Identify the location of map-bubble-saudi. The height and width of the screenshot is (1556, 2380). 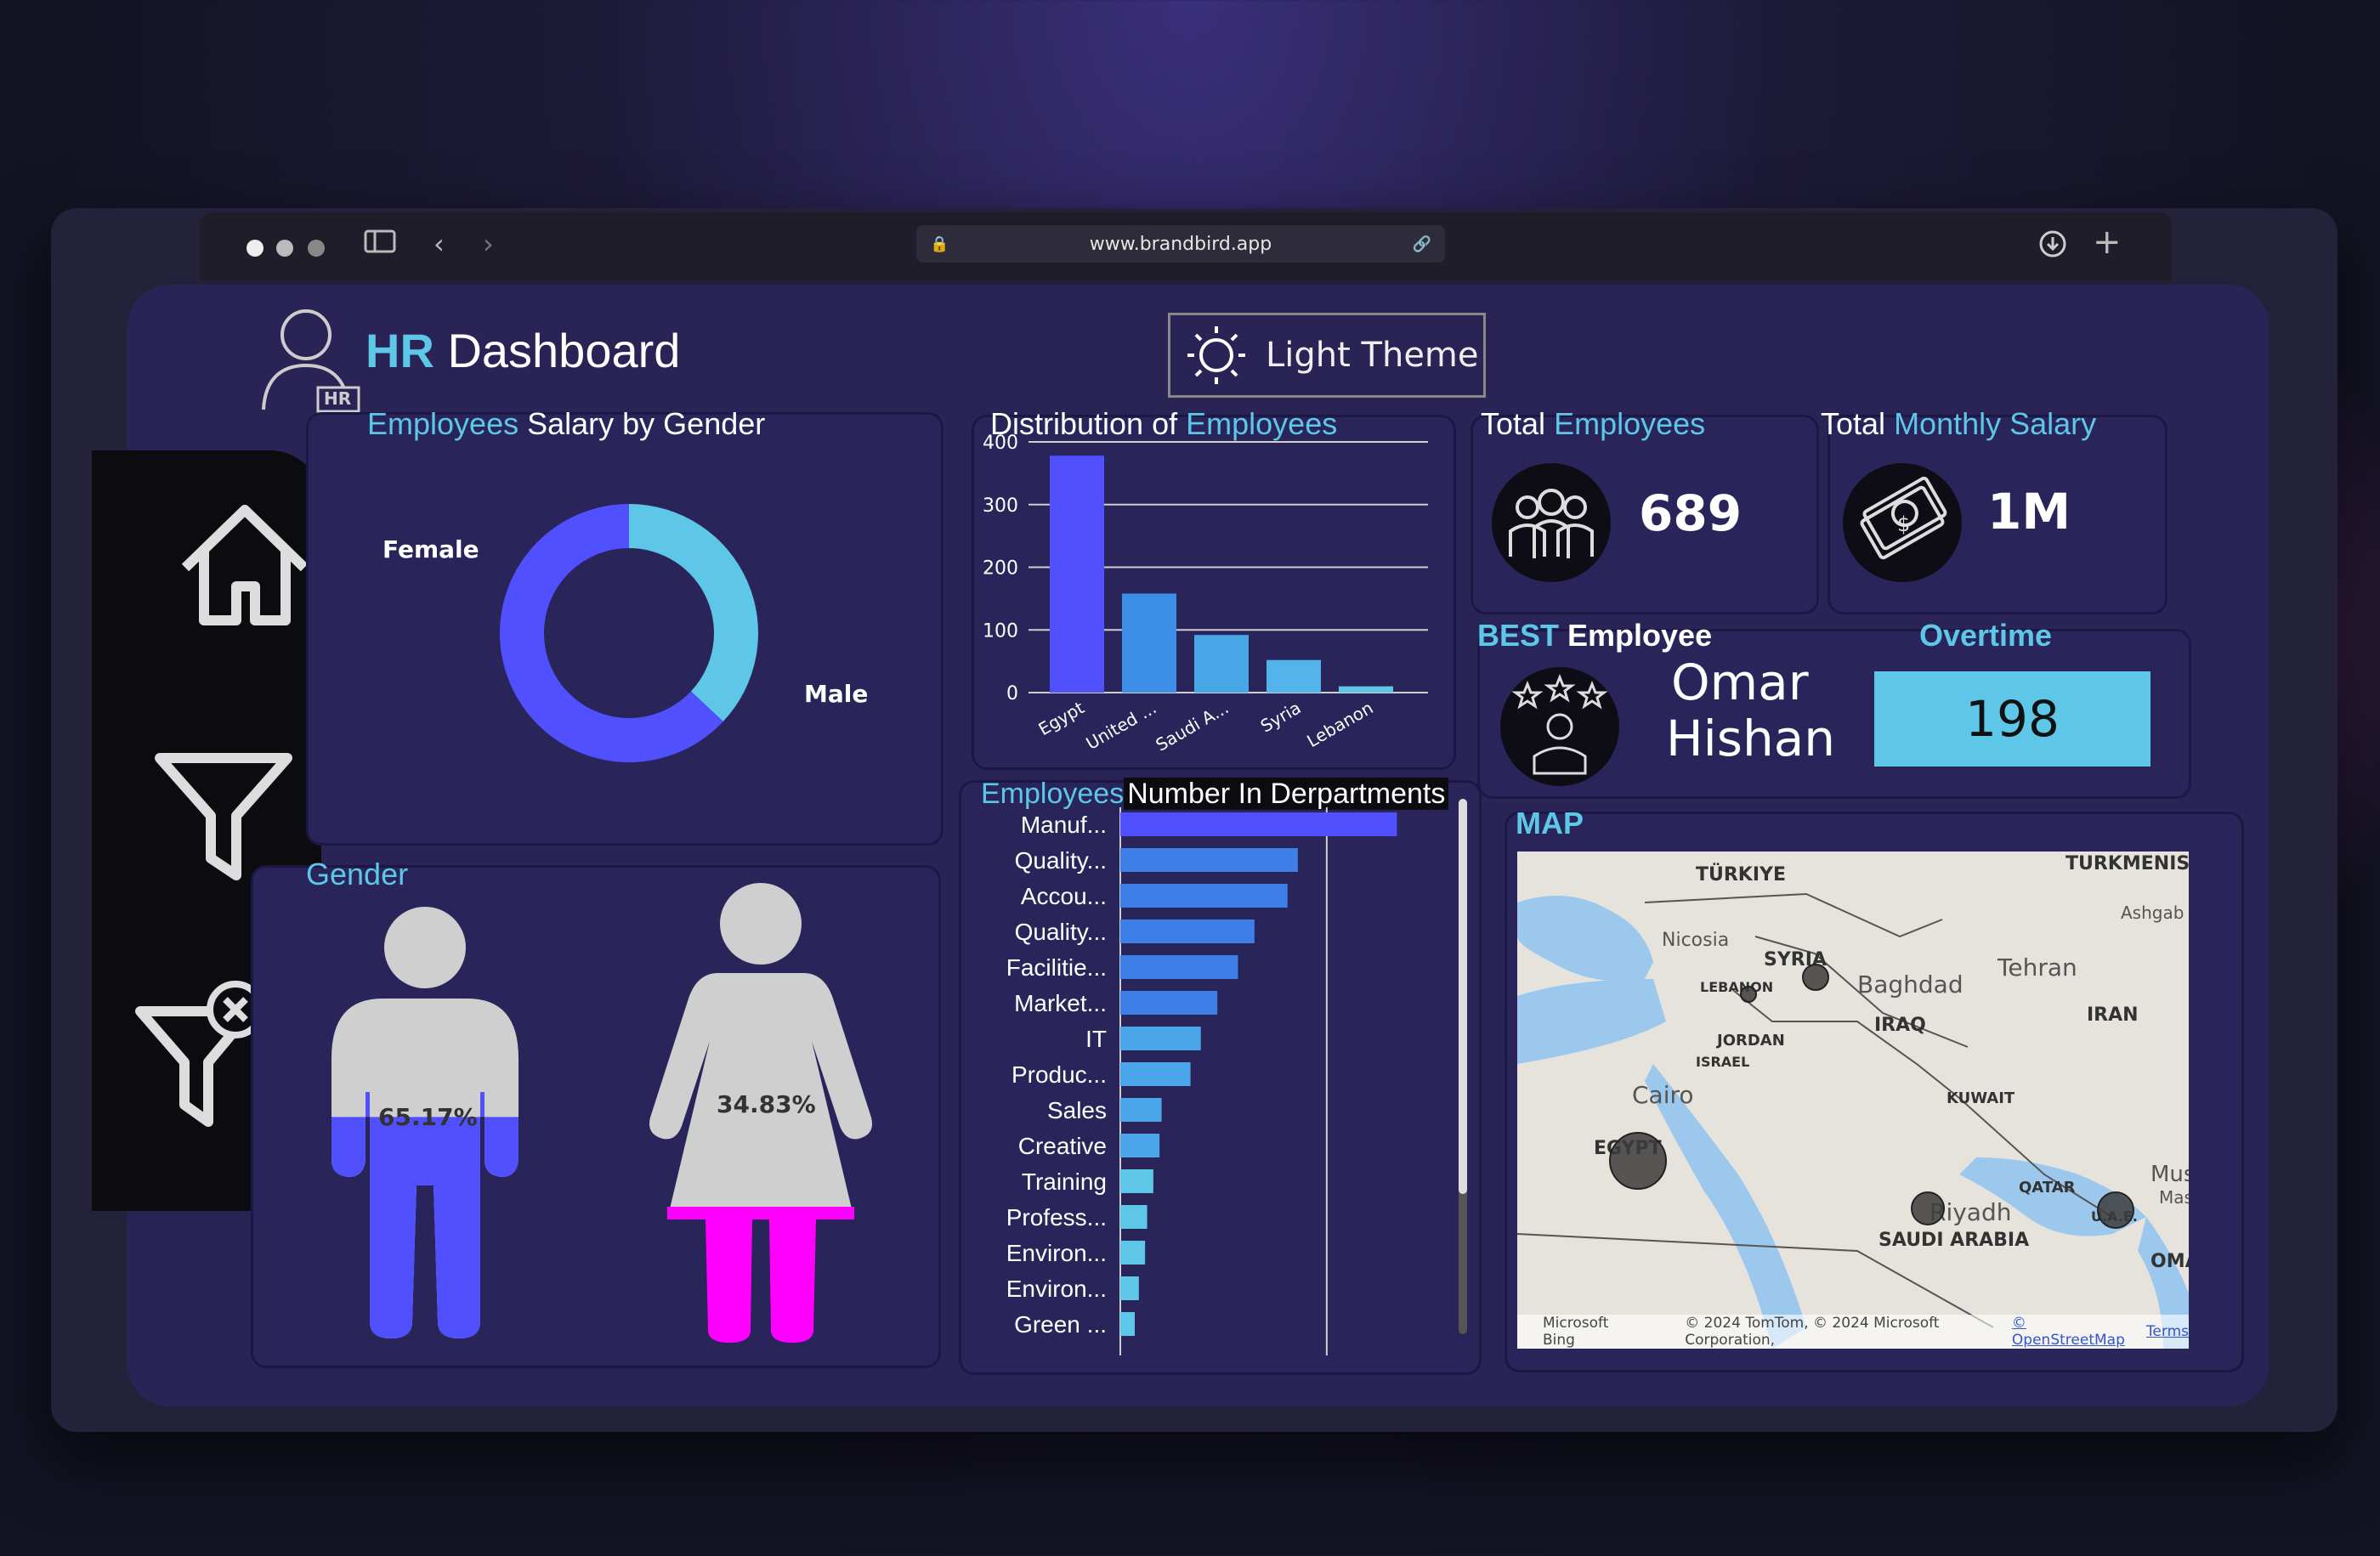
(1928, 1208).